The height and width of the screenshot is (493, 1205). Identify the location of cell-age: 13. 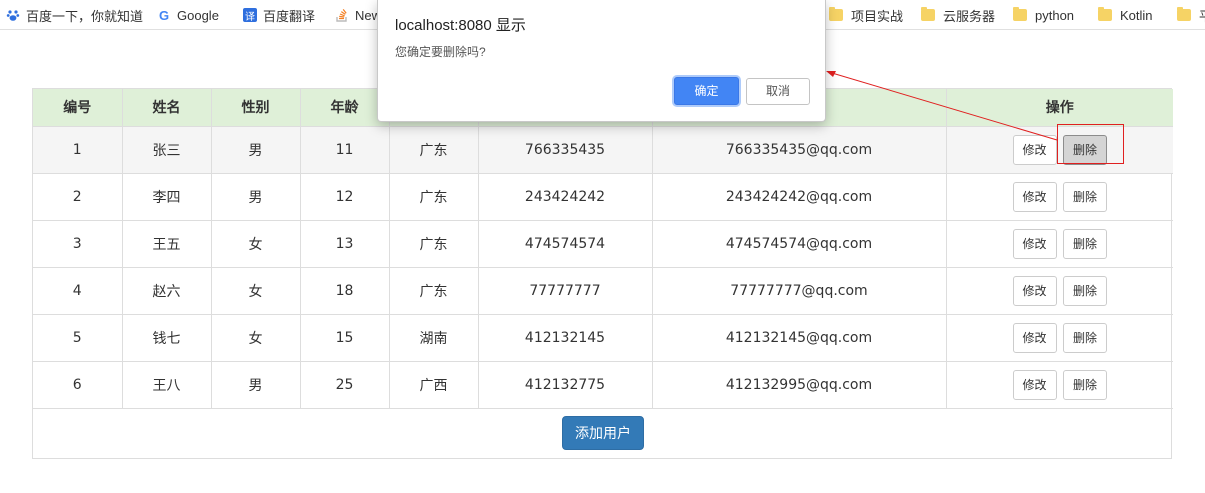
(345, 244).